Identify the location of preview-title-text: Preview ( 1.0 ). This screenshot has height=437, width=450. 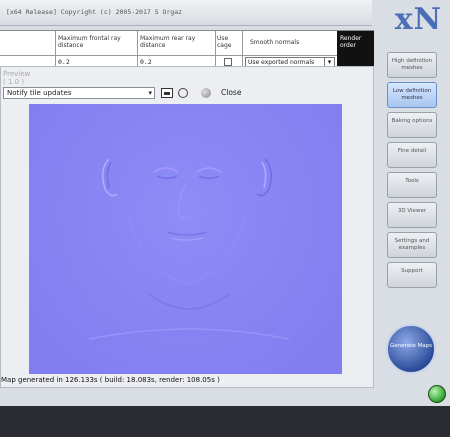
(17, 78).